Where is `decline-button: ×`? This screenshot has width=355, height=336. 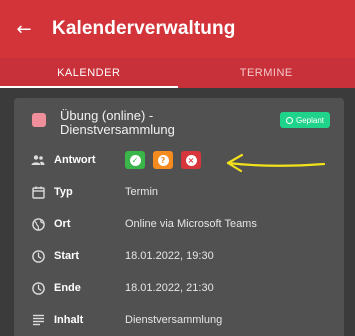
decline-button: × is located at coordinates (191, 160).